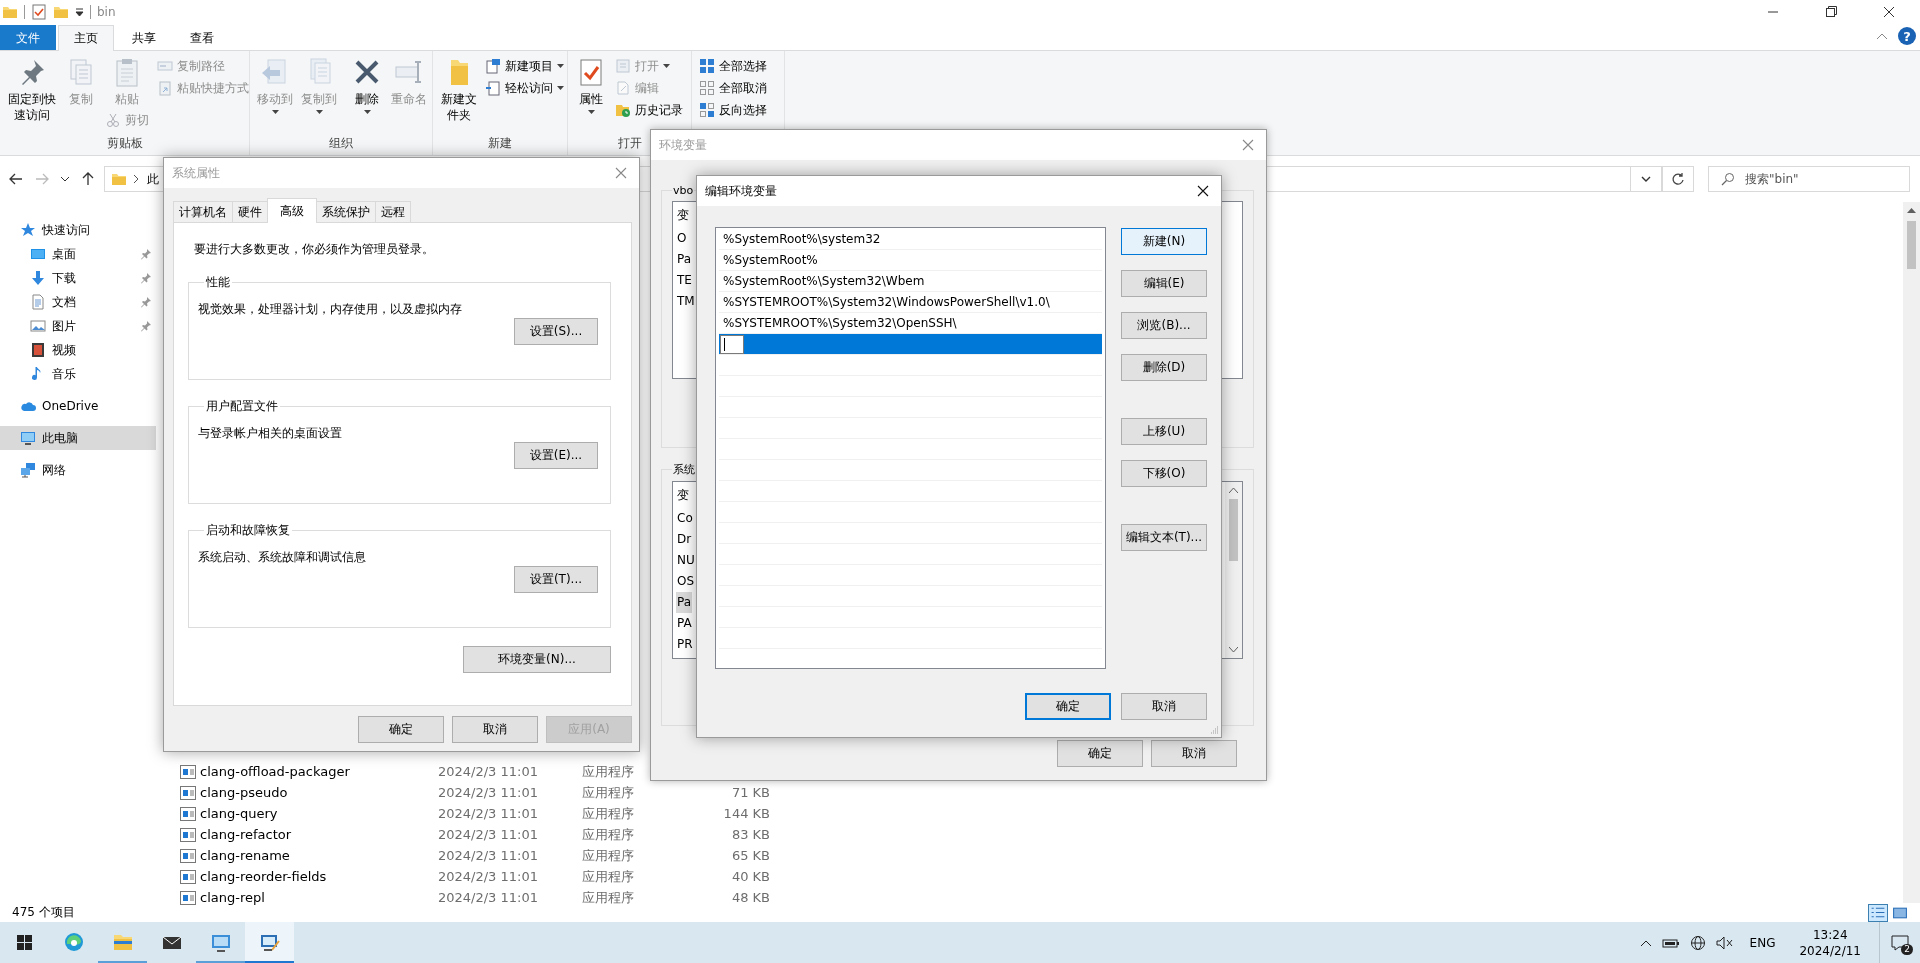  Describe the element at coordinates (685, 518) in the screenshot. I see `variable-name: Co` at that location.